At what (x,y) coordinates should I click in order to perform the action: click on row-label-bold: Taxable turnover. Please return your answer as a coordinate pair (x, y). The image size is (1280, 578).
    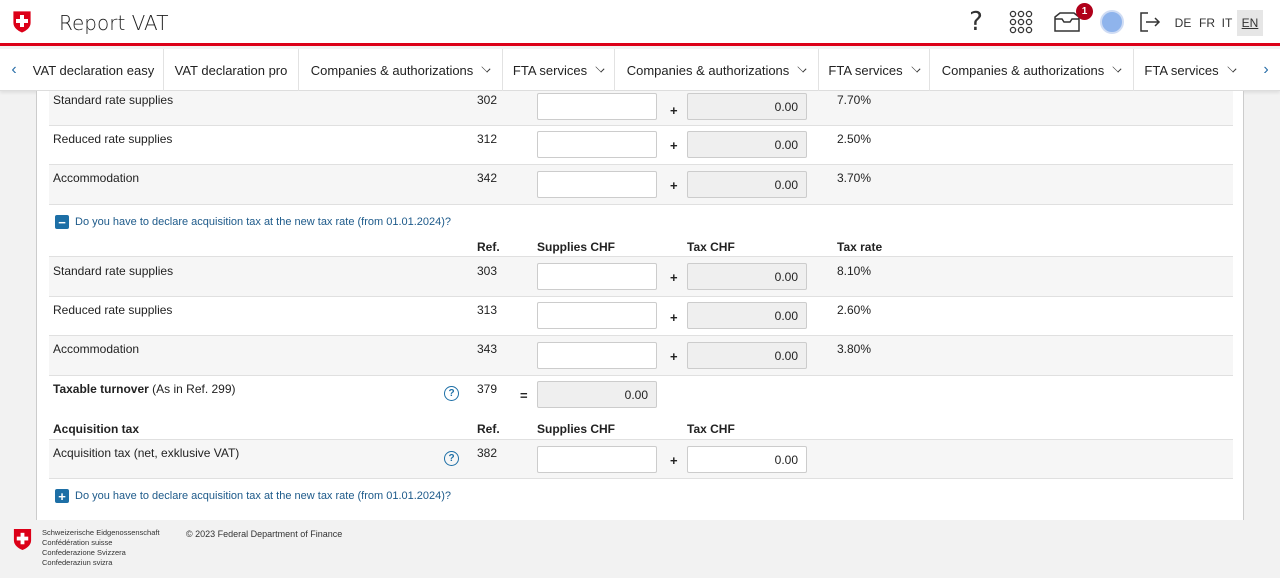
    Looking at the image, I should click on (101, 389).